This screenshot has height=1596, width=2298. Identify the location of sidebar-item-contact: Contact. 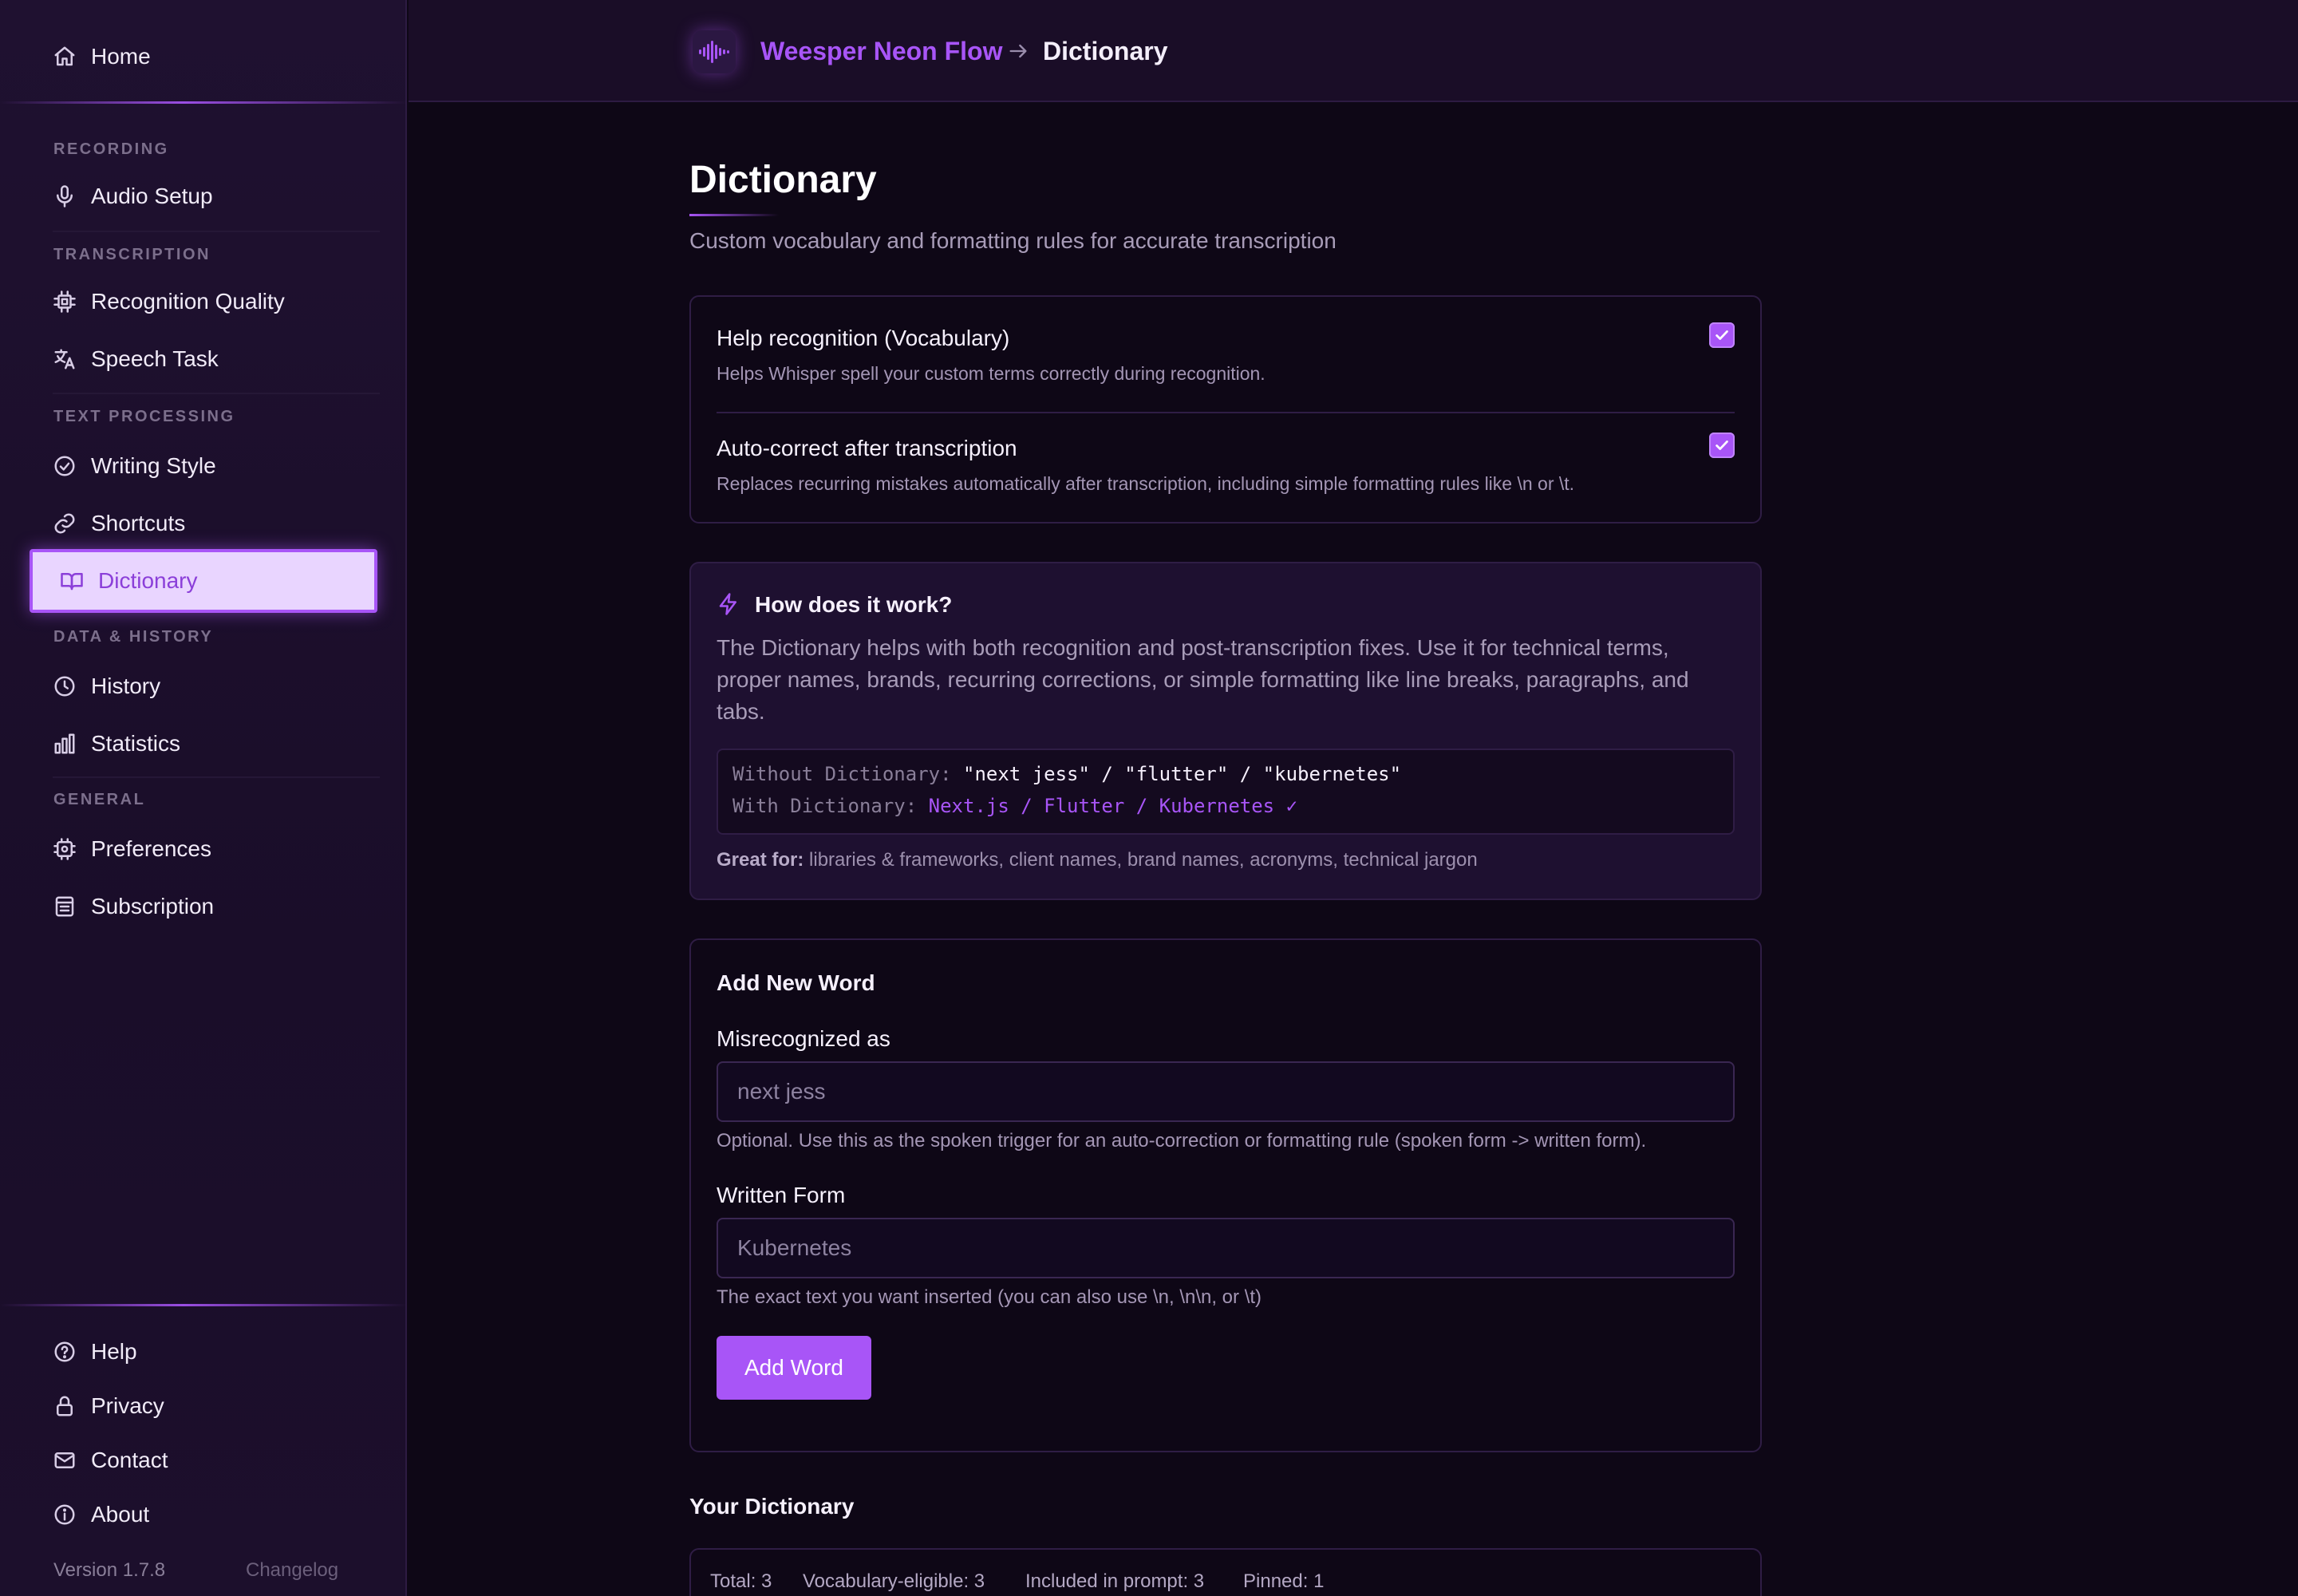
(110, 1460).